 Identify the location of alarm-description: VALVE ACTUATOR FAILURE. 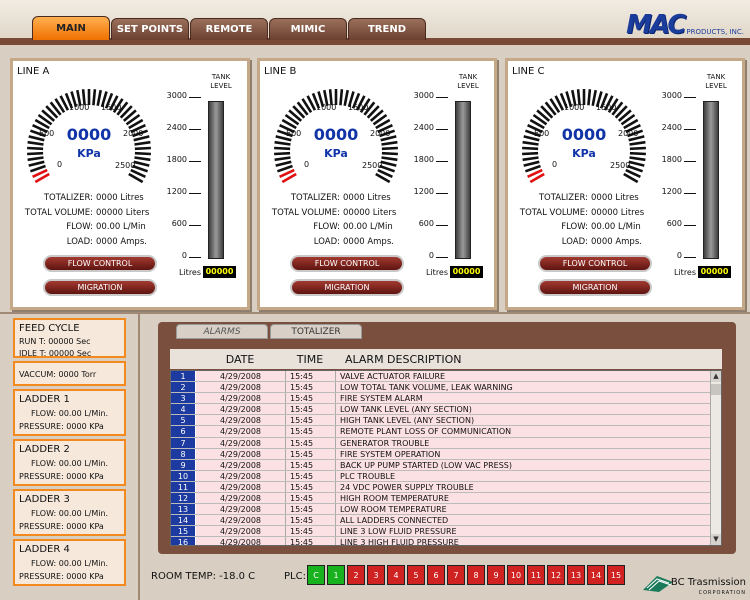
(393, 376).